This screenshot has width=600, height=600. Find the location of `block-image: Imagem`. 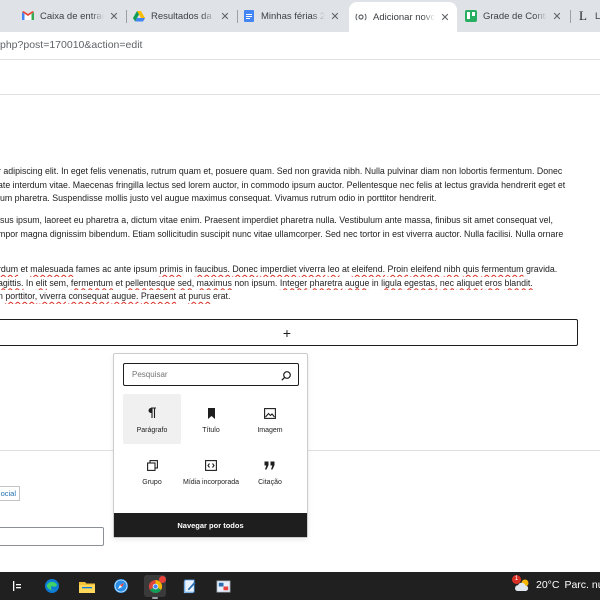

block-image: Imagem is located at coordinates (270, 419).